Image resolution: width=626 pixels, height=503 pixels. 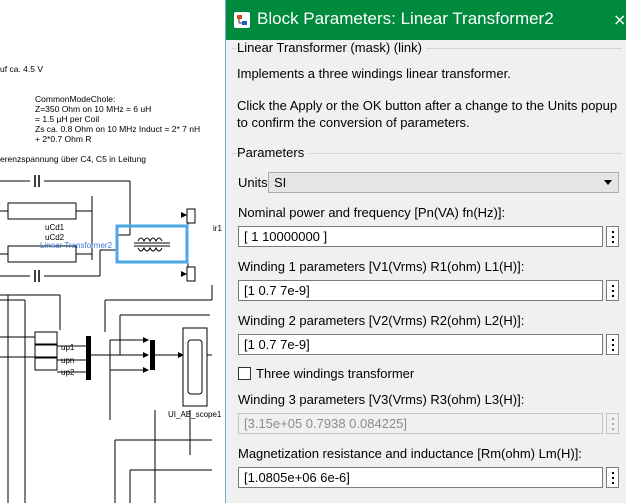 What do you see at coordinates (420, 344) in the screenshot?
I see `winding2-field: [1 0.7 7e-9]` at bounding box center [420, 344].